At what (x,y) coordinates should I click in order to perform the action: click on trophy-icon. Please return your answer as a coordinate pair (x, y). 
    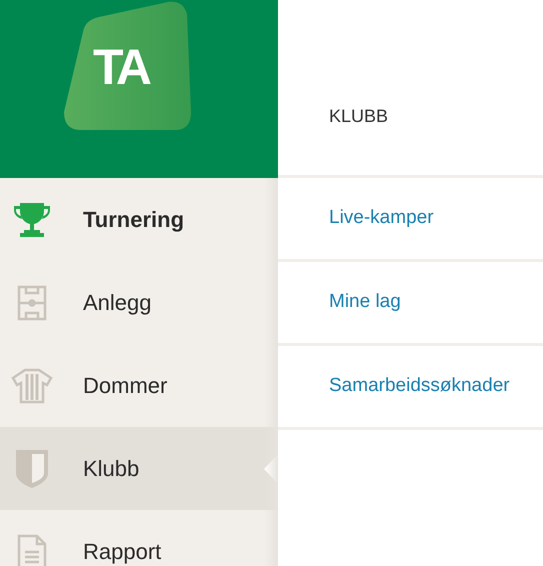
    Looking at the image, I should click on (32, 219).